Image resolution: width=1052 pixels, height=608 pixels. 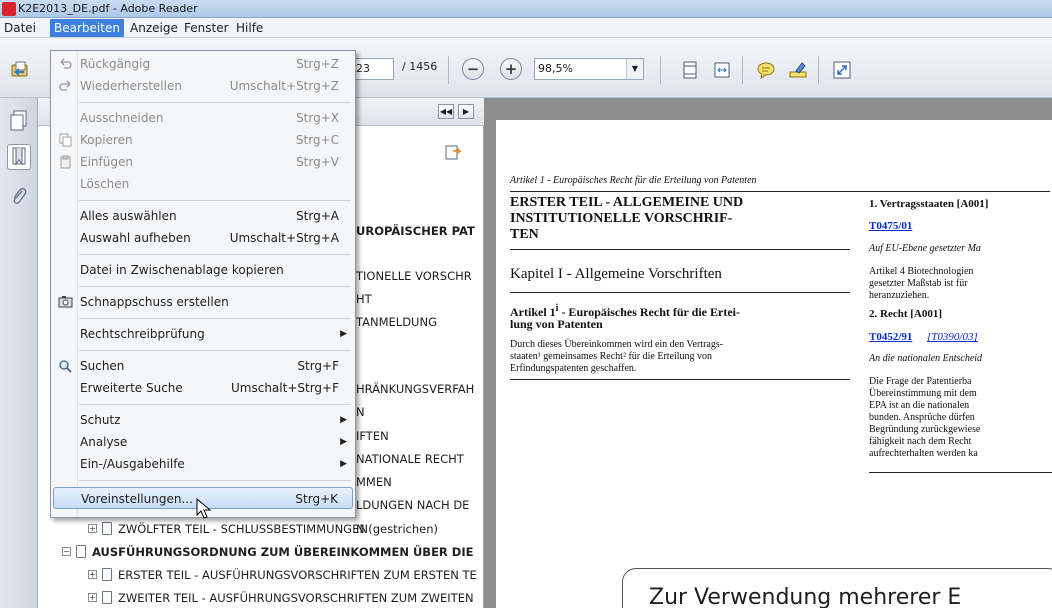 I want to click on copy-icon, so click(x=65, y=140).